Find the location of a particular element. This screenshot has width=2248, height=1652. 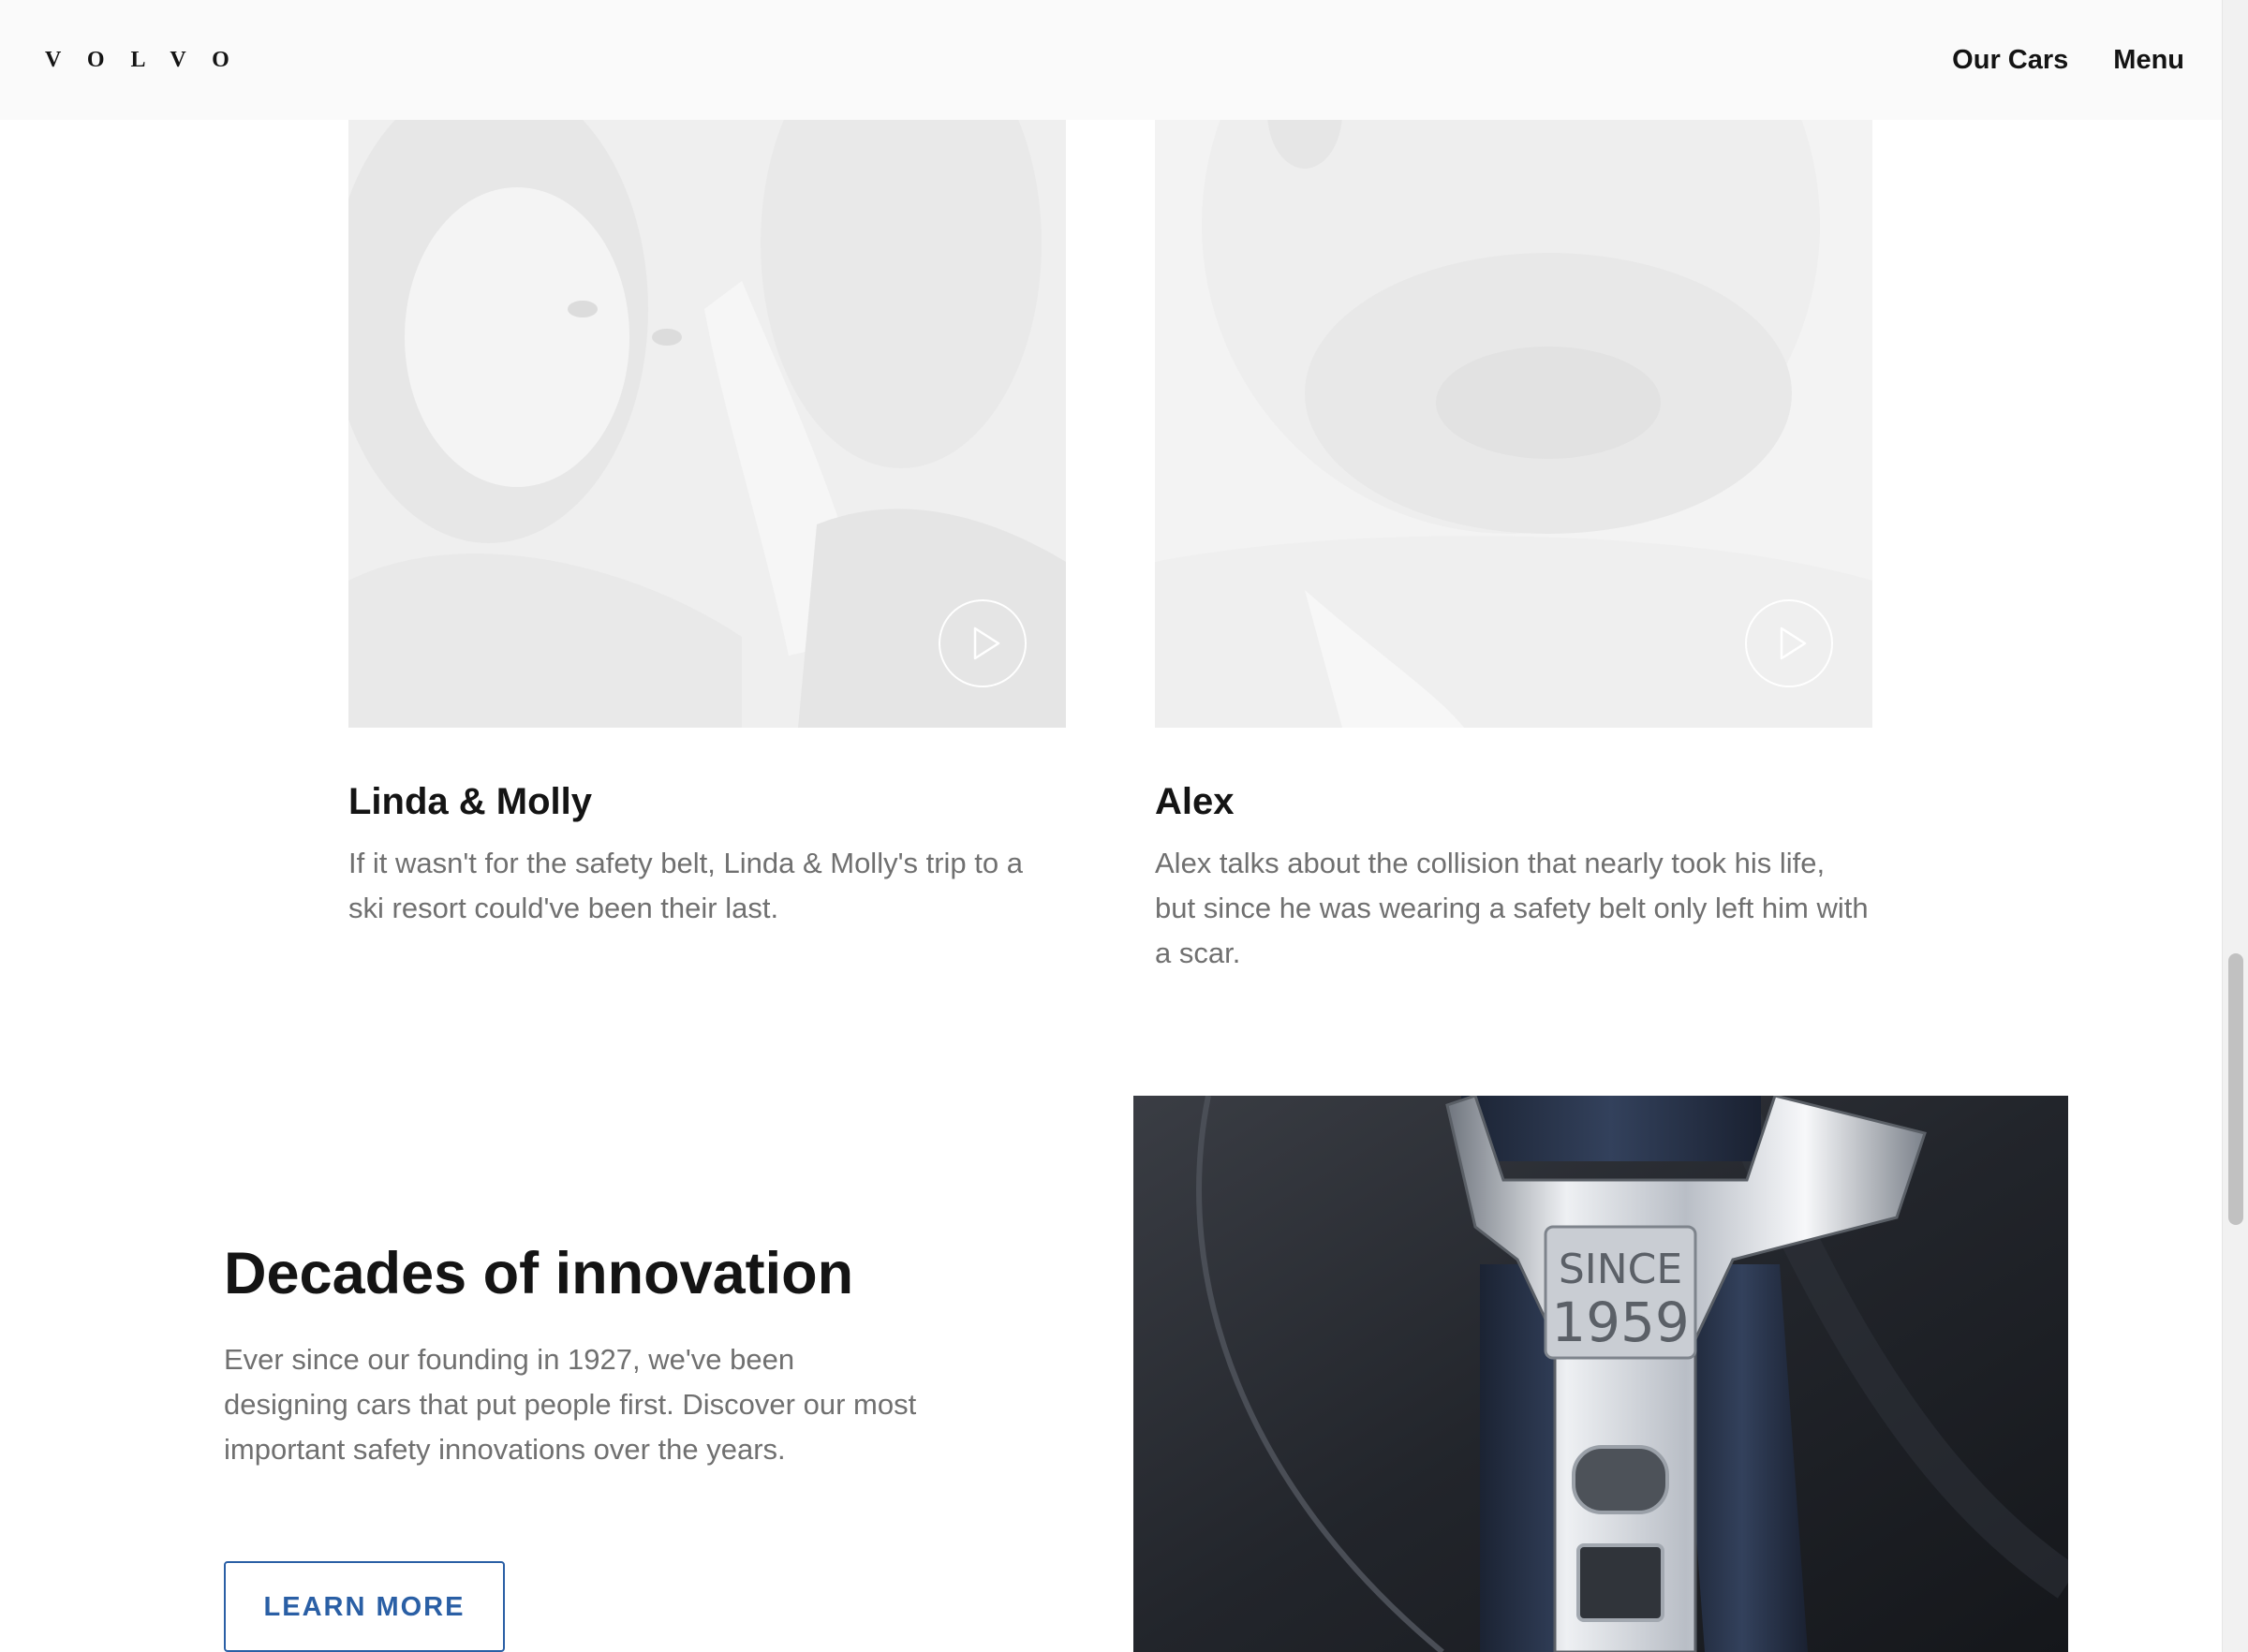

page-scrollbar is located at coordinates (2235, 826).